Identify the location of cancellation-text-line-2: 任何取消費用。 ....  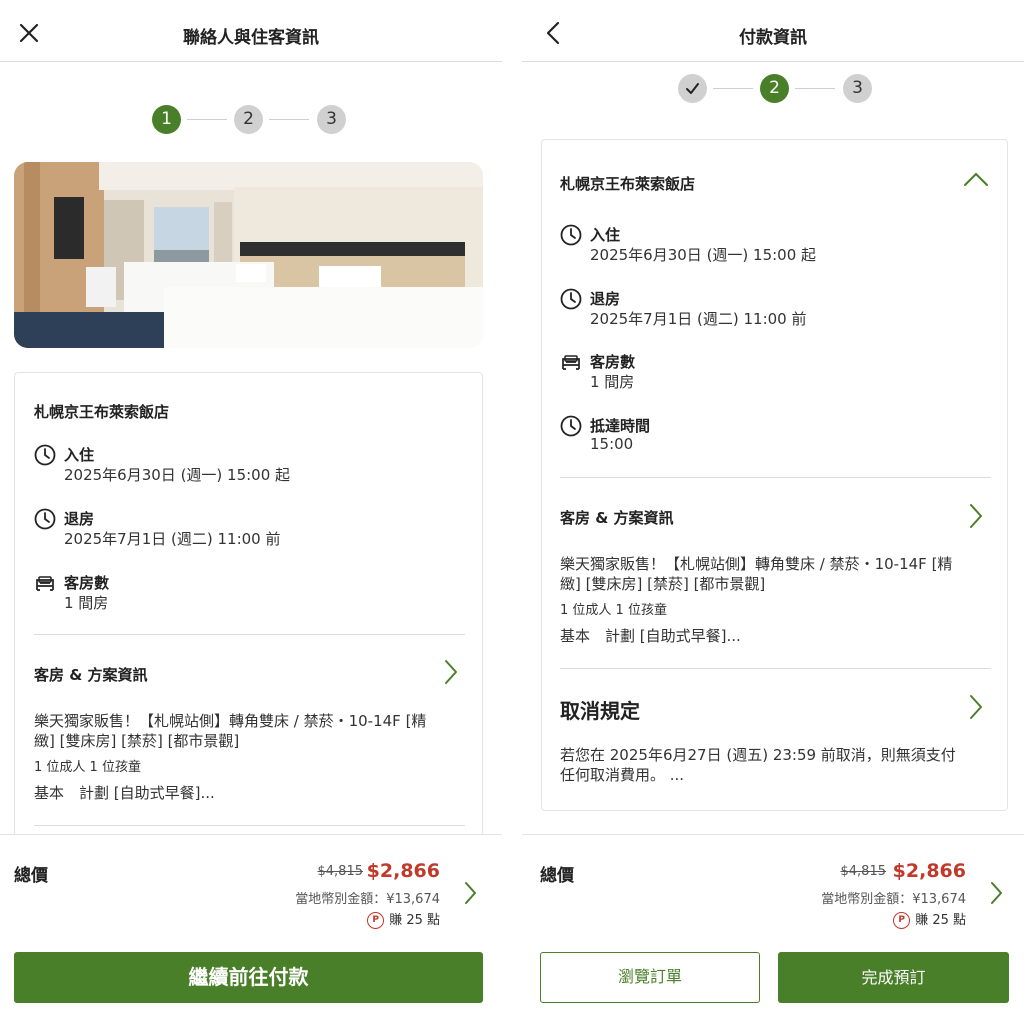
(622, 775).